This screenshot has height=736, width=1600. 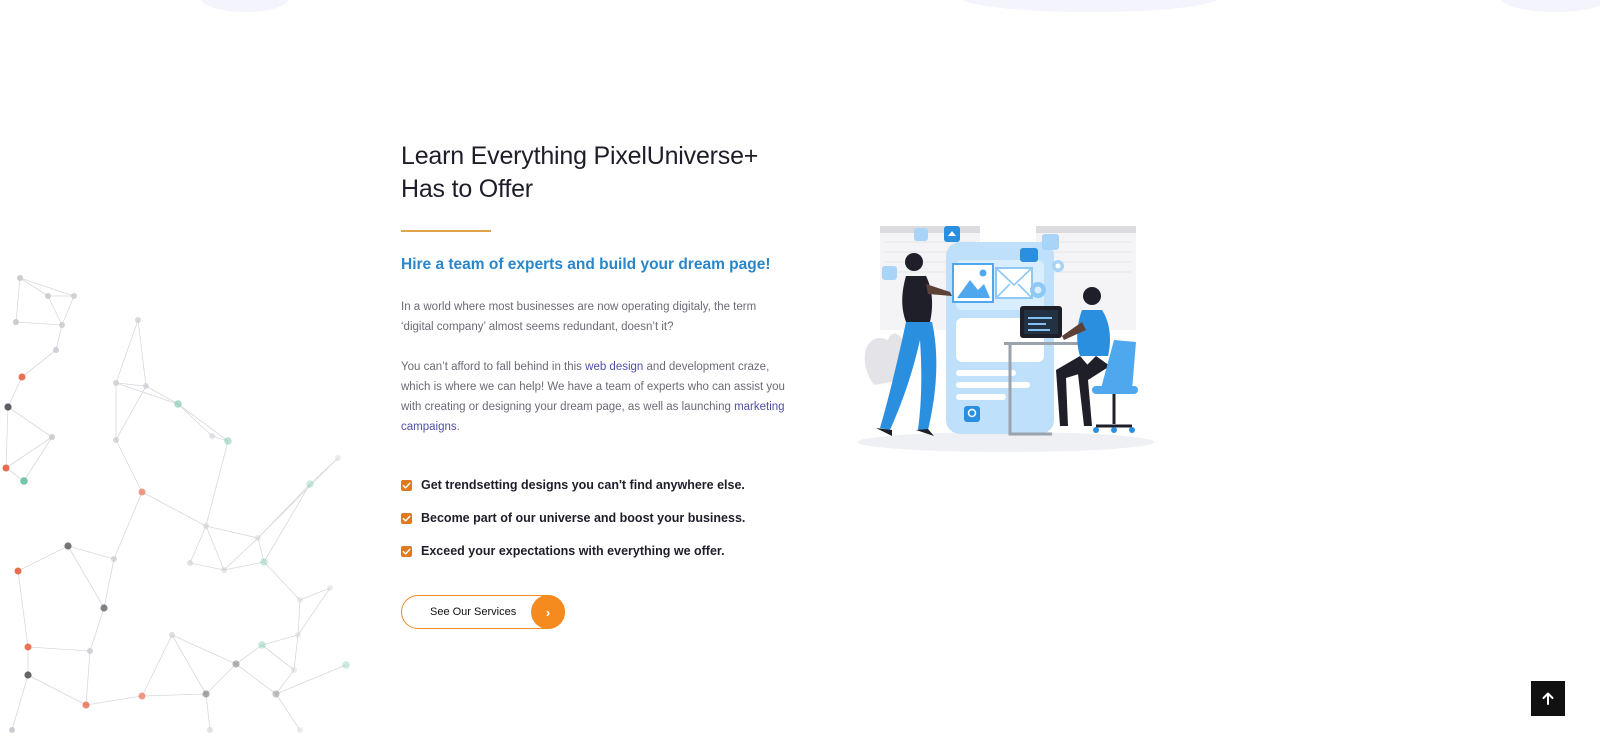 I want to click on body-text-1: You can’t afford to fall behind in this, so click(x=493, y=367).